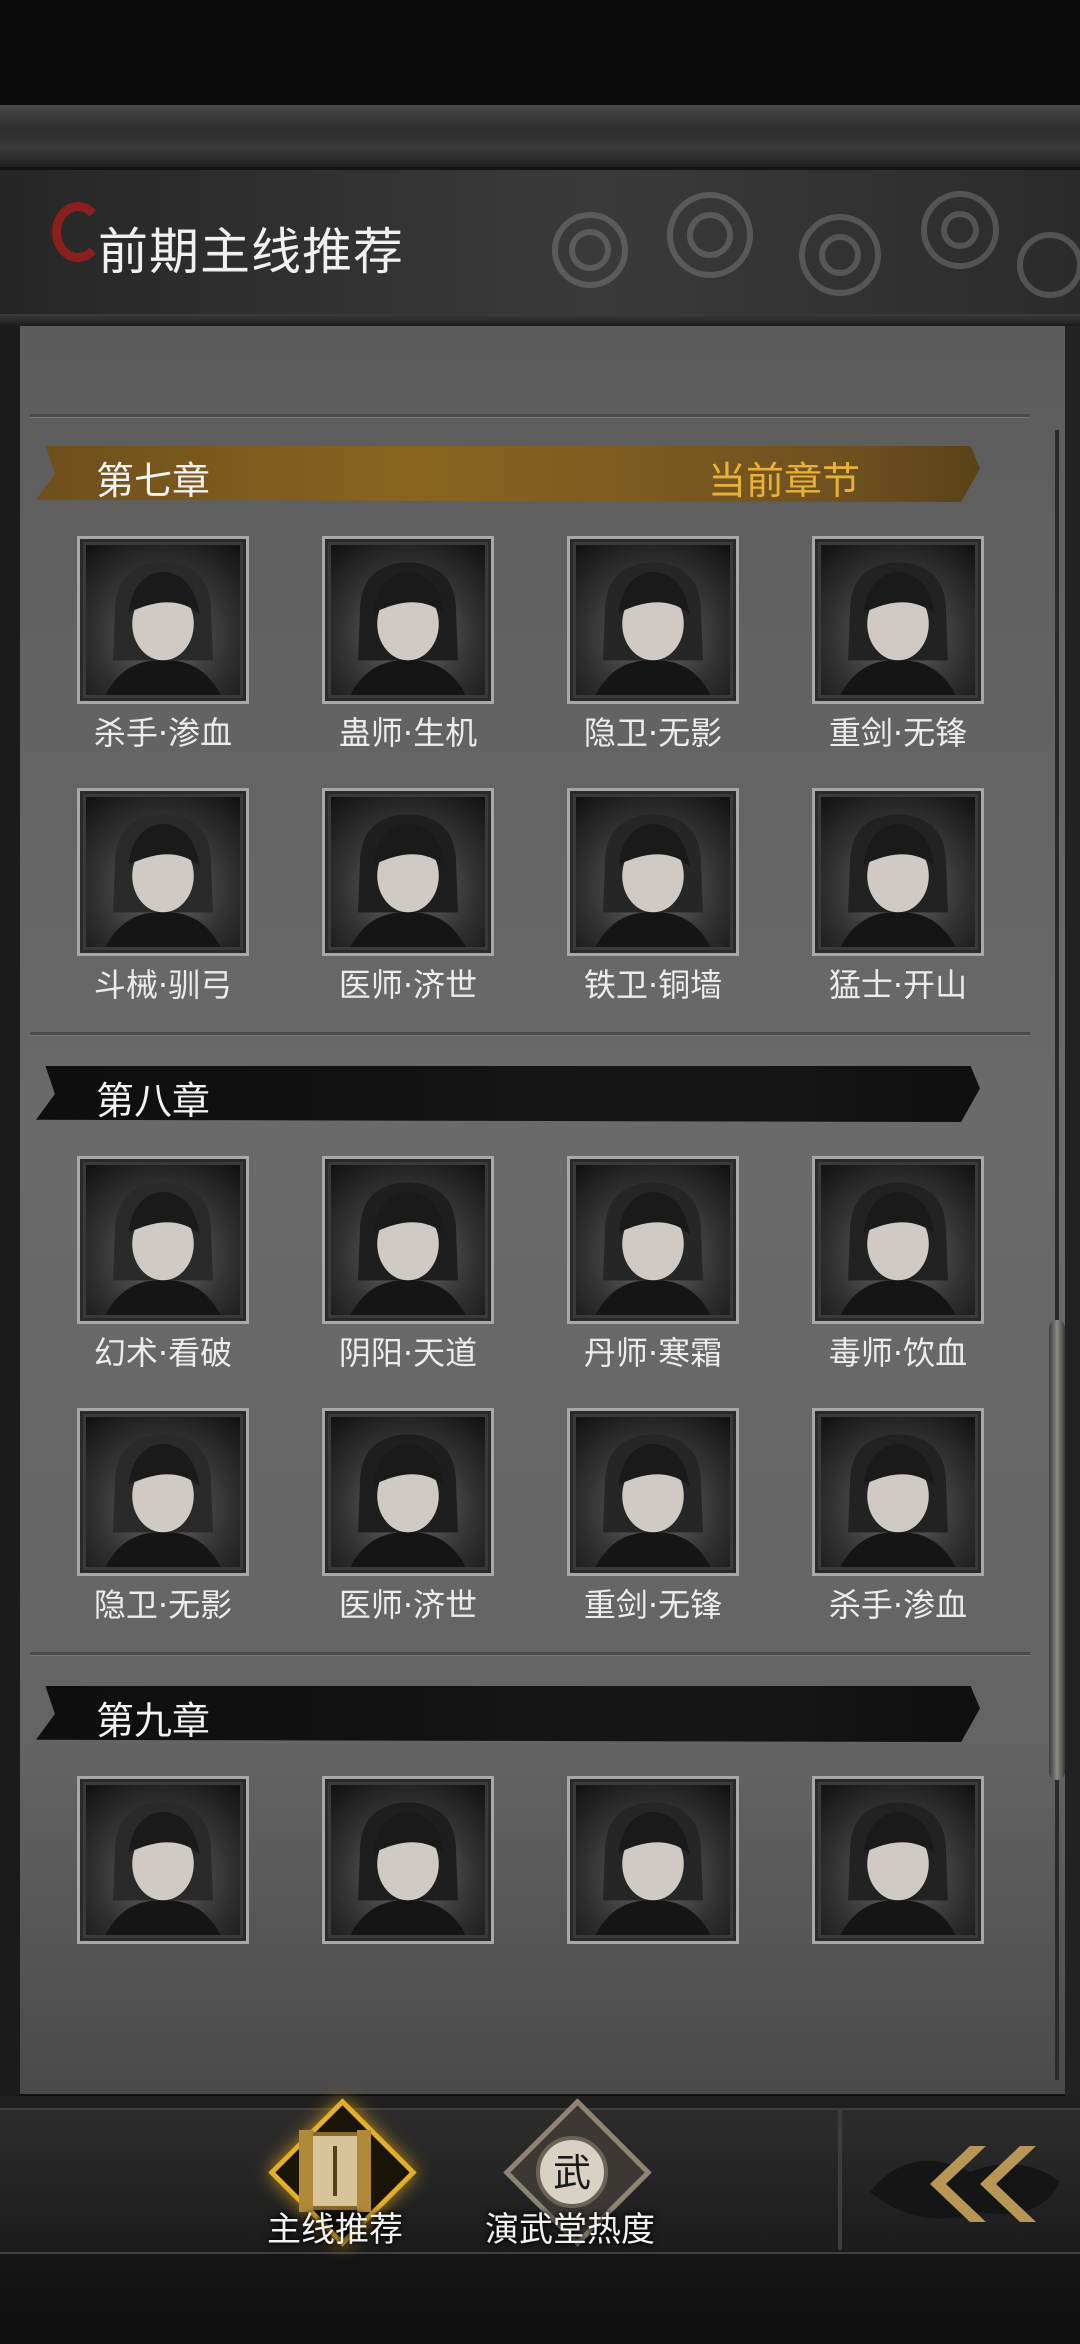  I want to click on hero-name: 毒师·饮血, so click(898, 1353).